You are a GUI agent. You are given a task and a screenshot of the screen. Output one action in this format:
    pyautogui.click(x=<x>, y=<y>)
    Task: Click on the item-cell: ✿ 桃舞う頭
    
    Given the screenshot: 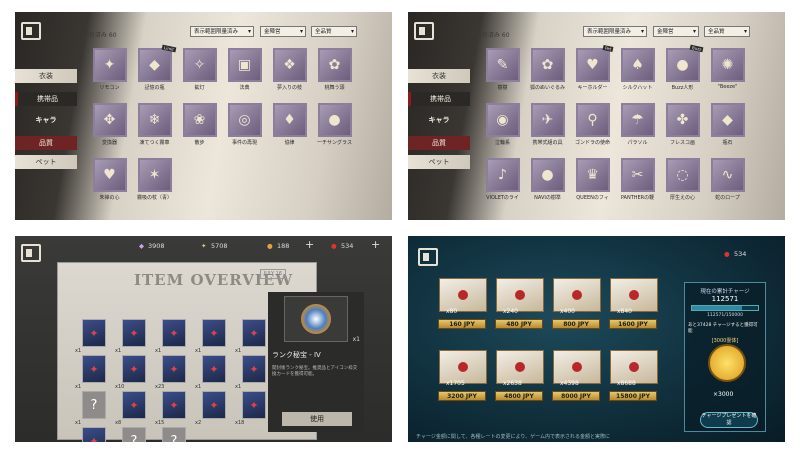 What is the action you would take?
    pyautogui.click(x=334, y=72)
    